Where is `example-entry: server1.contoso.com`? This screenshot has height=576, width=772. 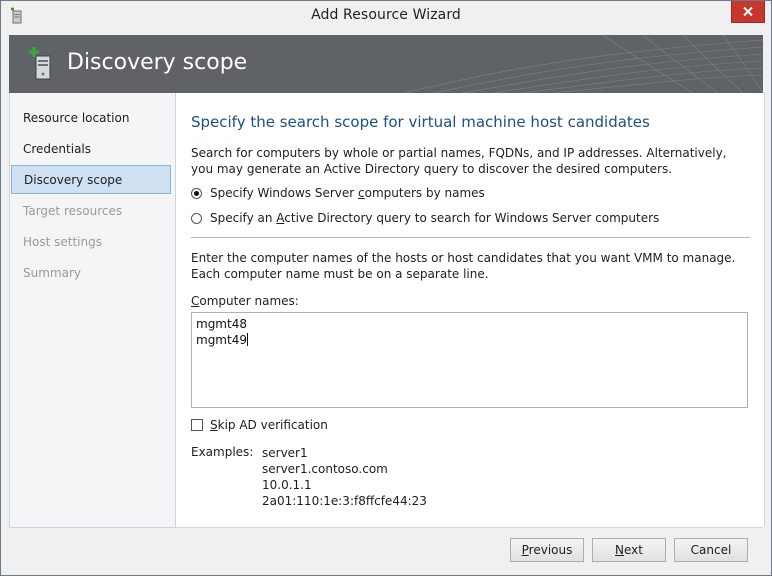 example-entry: server1.contoso.com is located at coordinates (325, 469).